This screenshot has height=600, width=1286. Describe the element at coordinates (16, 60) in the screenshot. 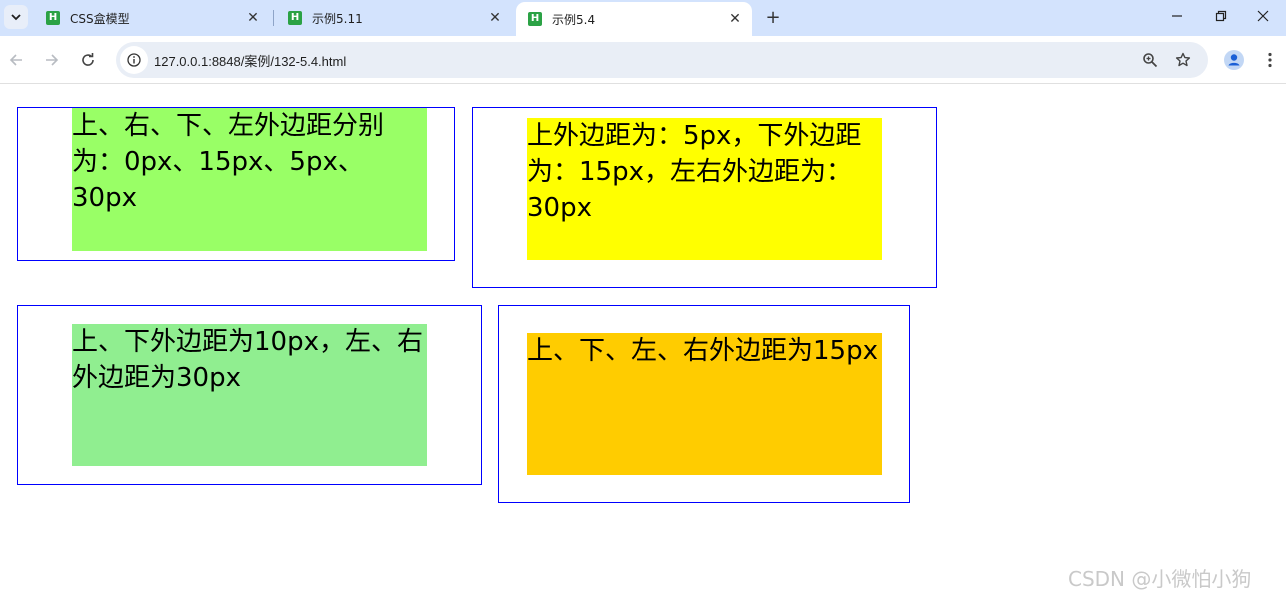

I see `back-icon` at that location.